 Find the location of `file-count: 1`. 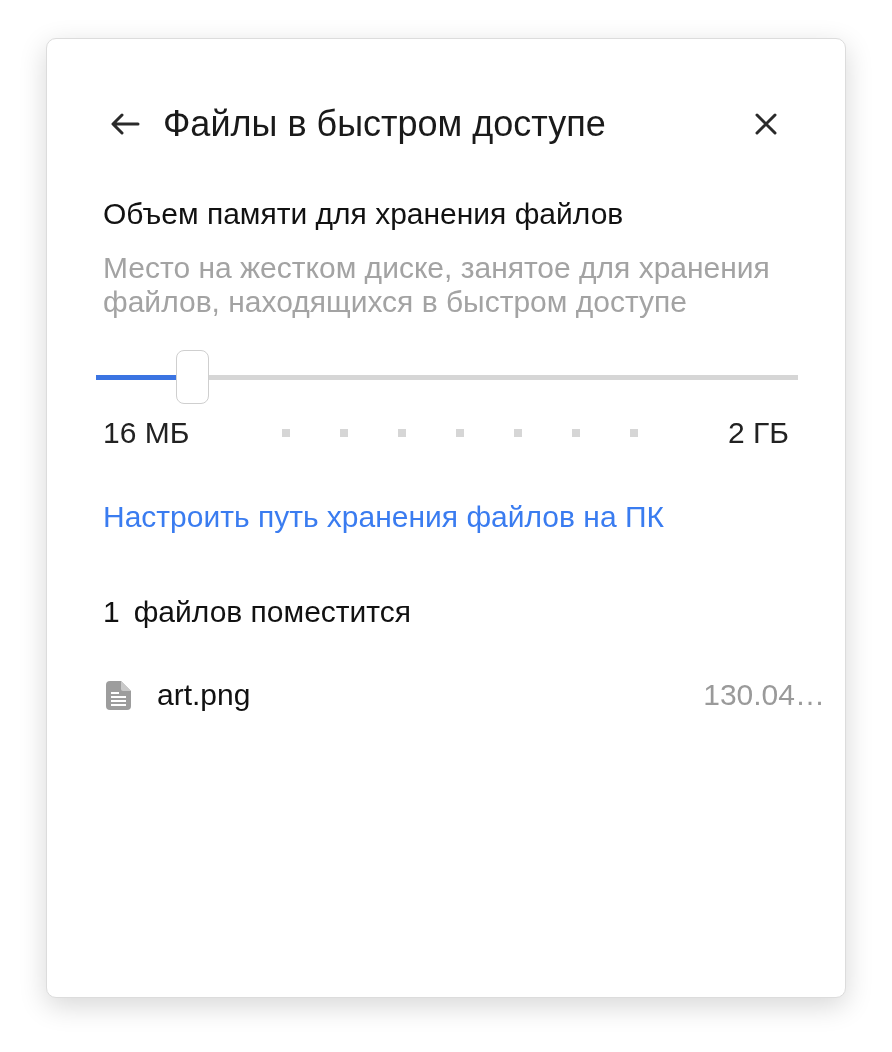

file-count: 1 is located at coordinates (111, 612).